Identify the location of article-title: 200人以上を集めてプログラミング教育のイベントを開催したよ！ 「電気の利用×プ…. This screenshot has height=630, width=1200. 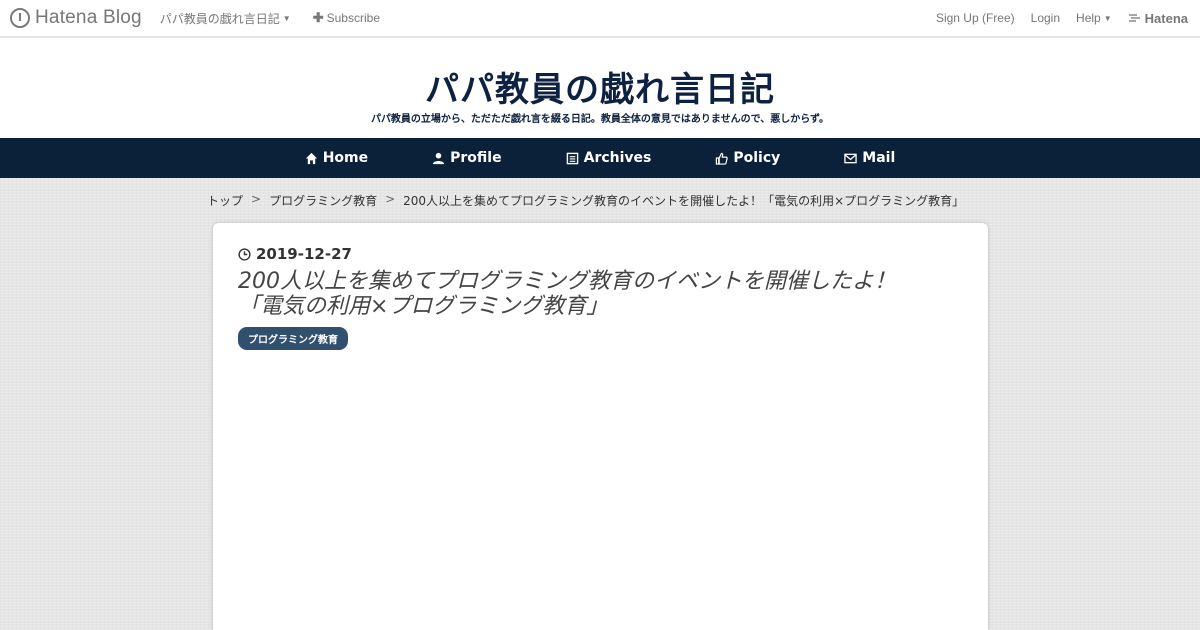
(598, 294).